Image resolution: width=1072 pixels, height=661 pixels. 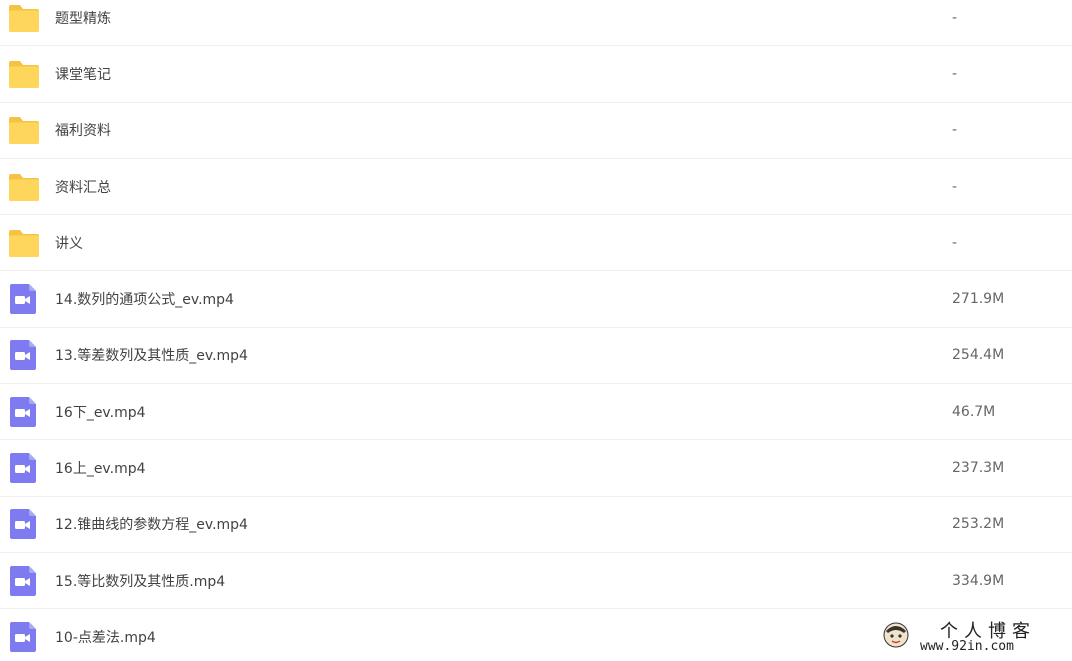 I want to click on folder-row: 题型精炼 -, so click(x=536, y=23).